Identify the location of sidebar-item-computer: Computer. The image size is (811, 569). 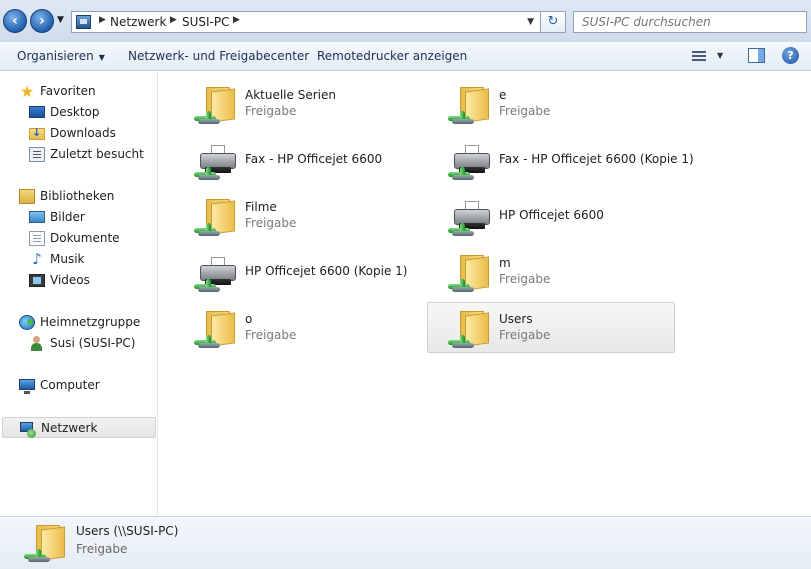
(78, 385).